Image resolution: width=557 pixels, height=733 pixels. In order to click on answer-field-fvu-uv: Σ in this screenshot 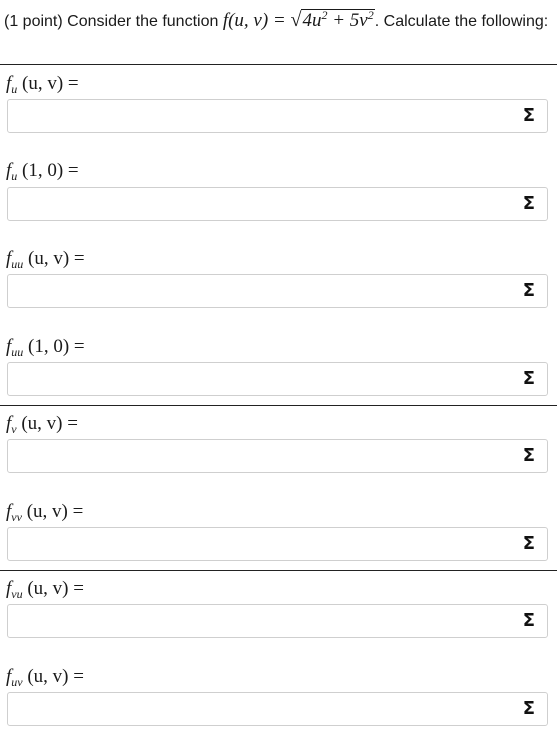, I will do `click(277, 621)`.